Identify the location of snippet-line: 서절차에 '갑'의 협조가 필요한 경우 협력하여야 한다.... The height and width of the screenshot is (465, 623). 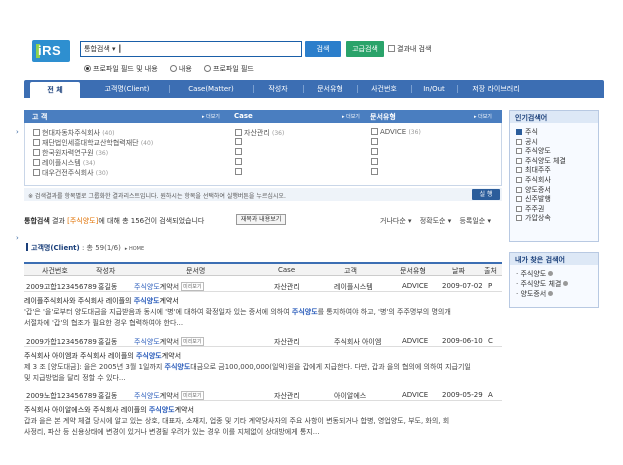
(104, 323).